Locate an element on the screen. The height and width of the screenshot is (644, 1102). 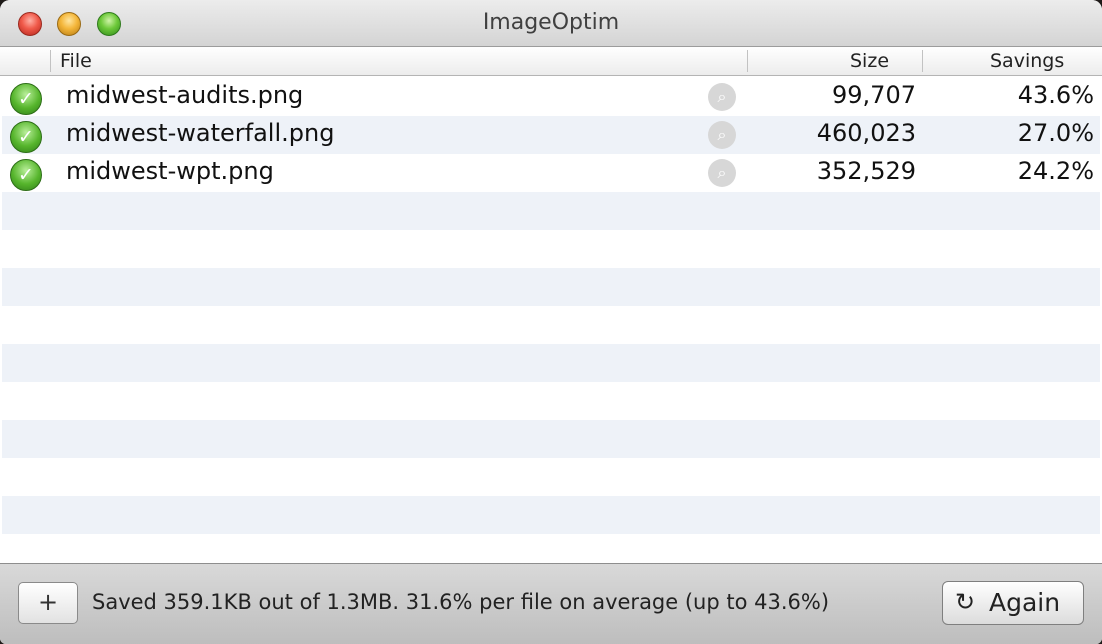
file-size: 460,023 is located at coordinates (866, 133).